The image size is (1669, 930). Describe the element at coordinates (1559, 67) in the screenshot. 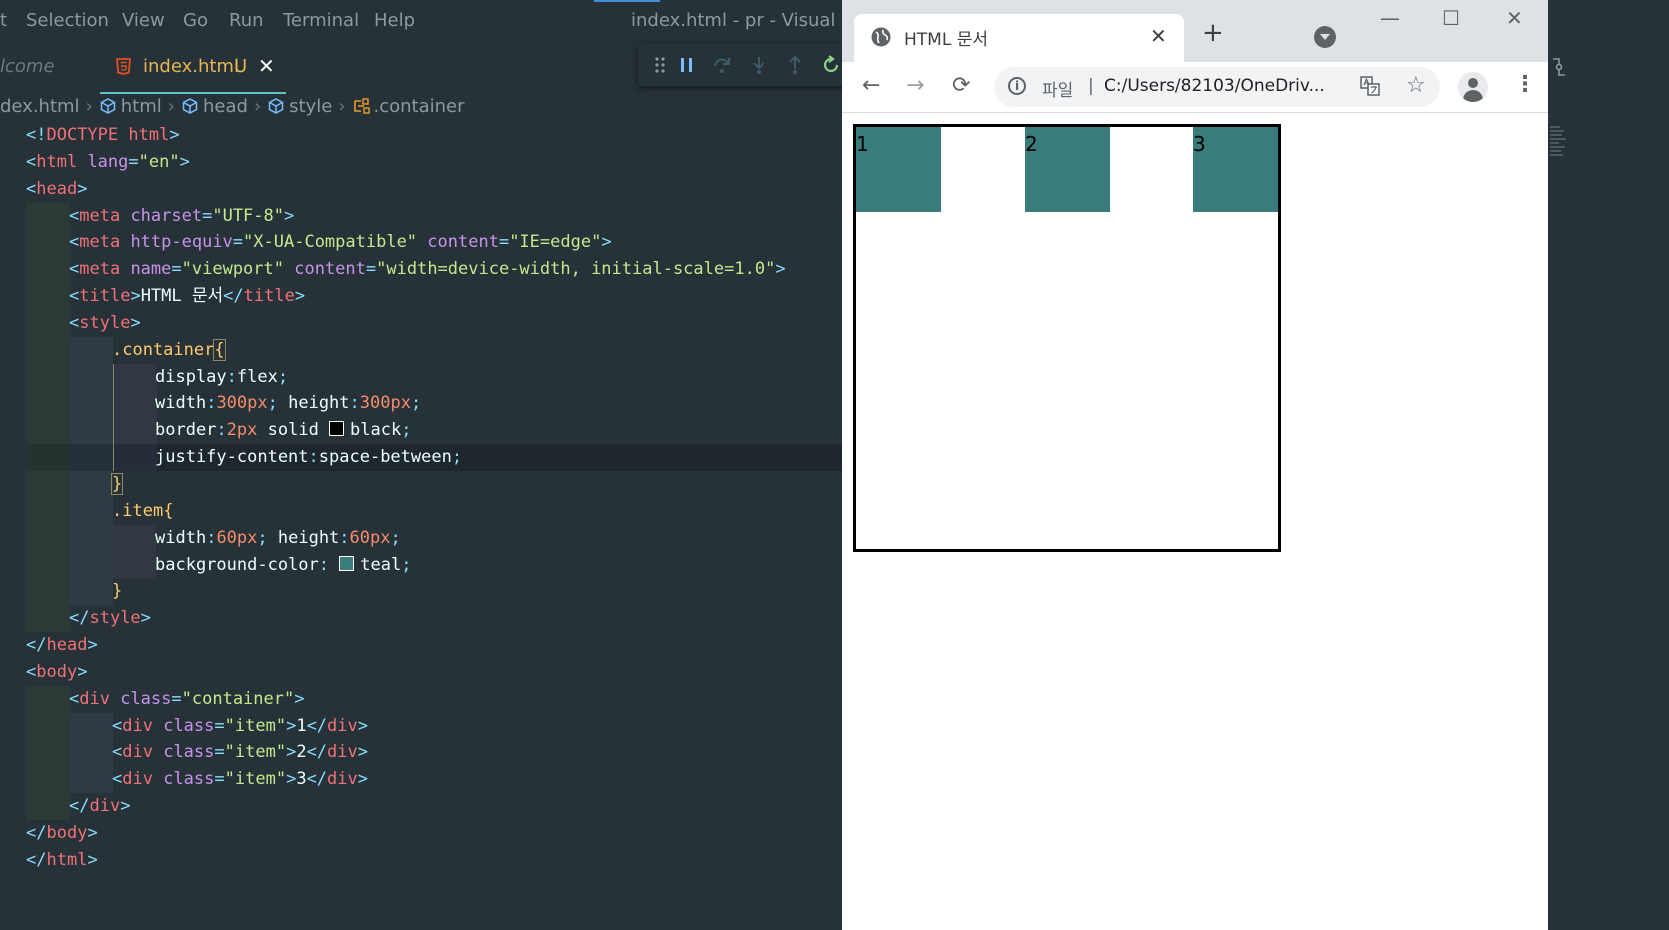

I see `source-control-icon` at that location.